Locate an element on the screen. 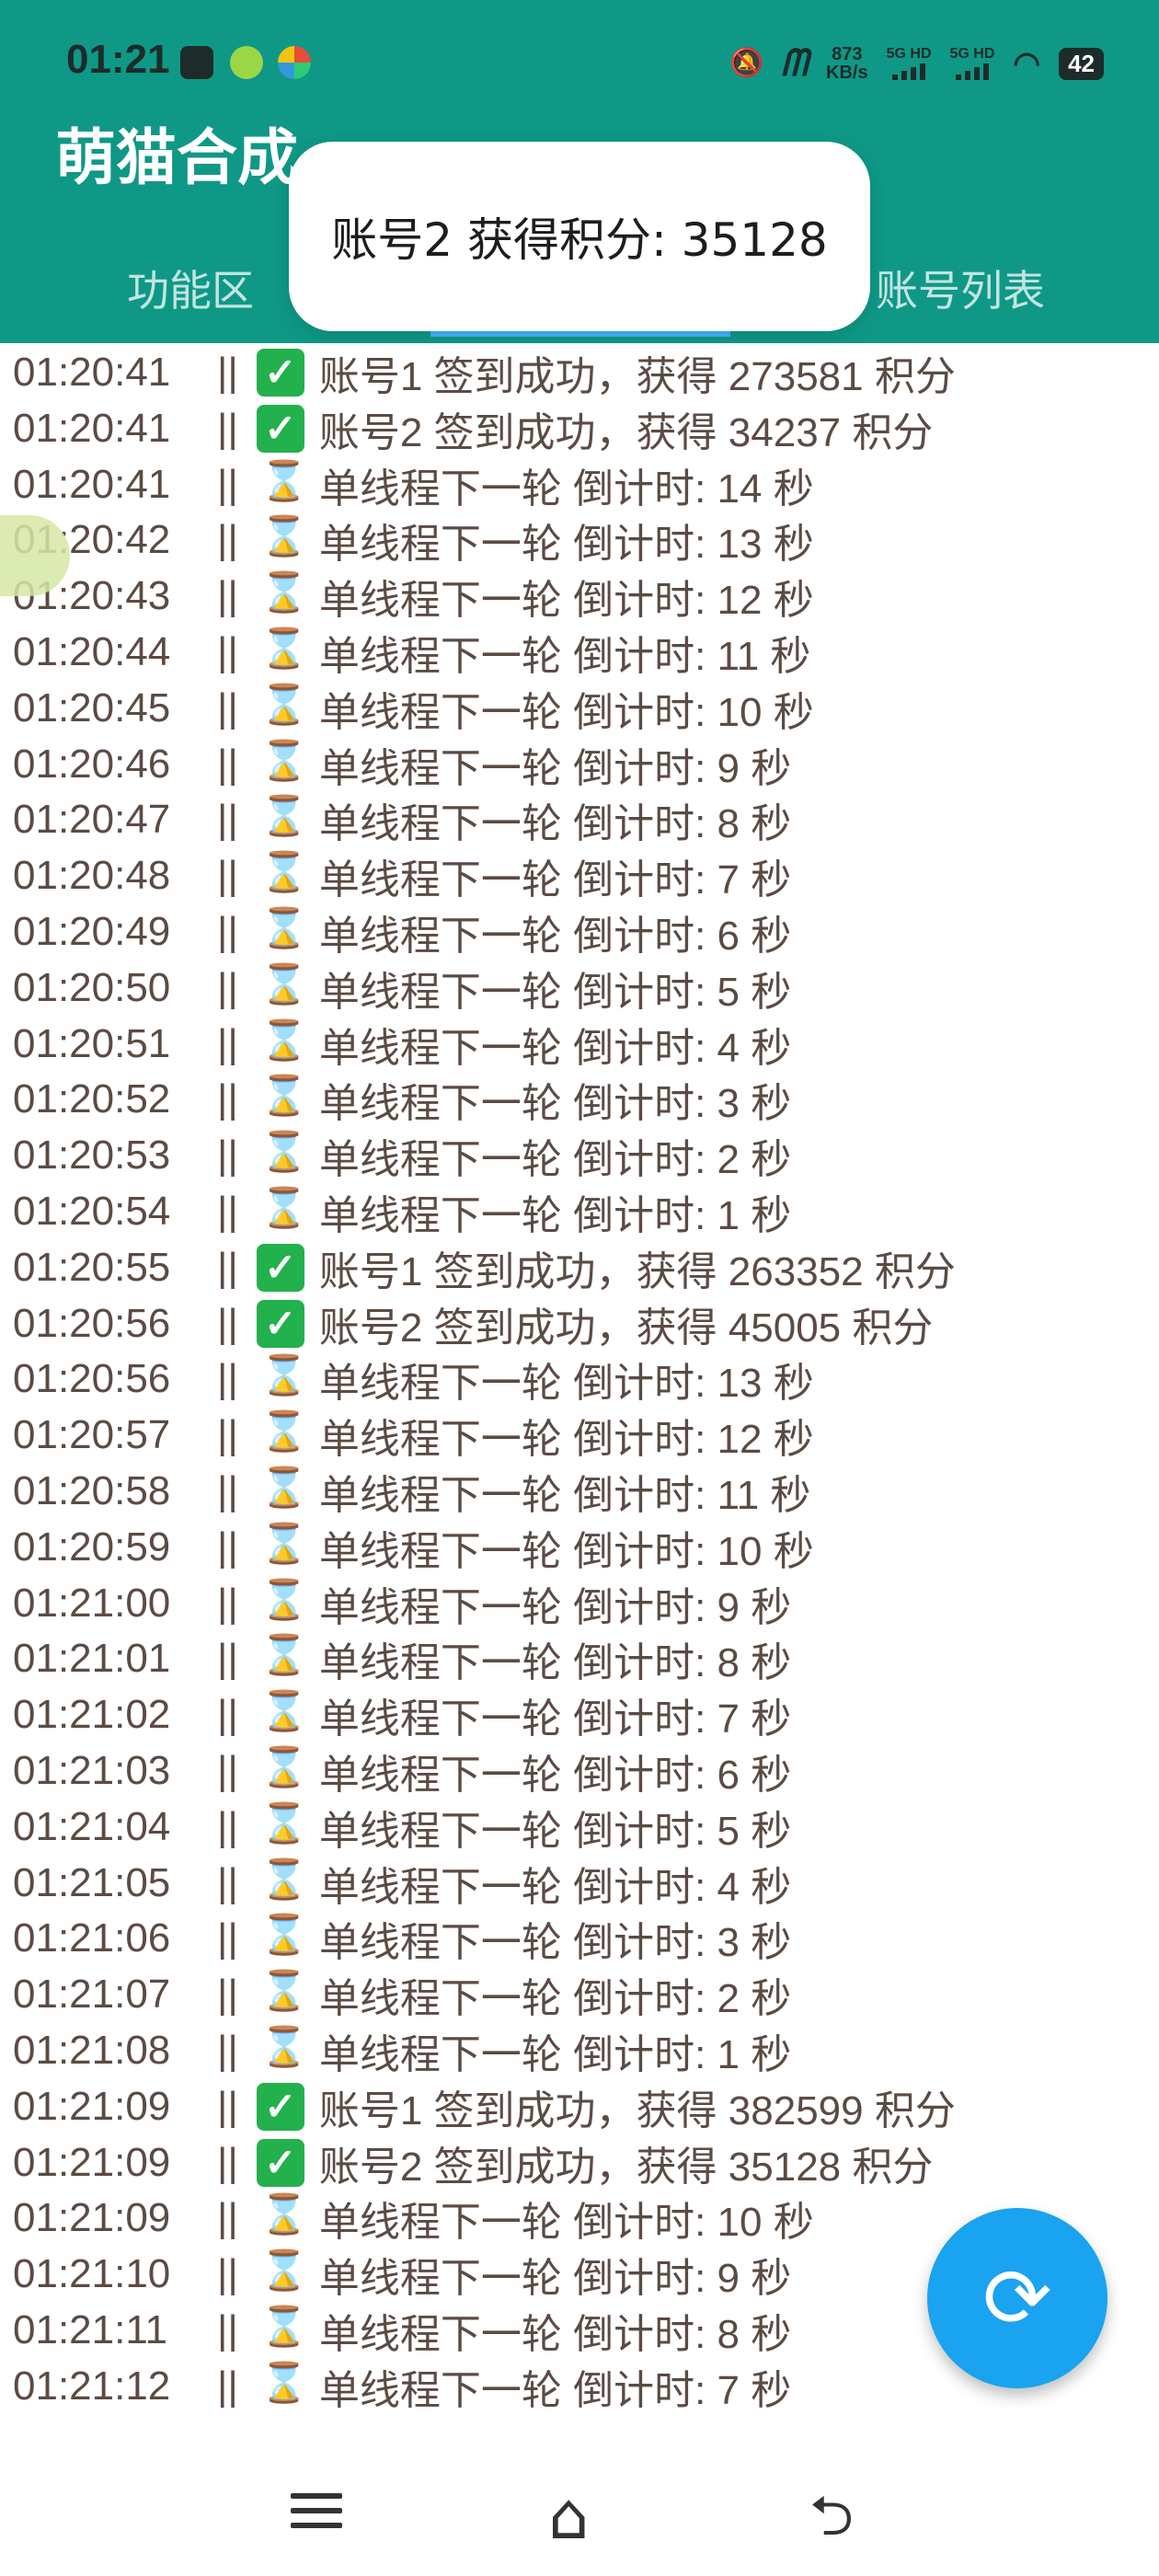 This screenshot has width=1159, height=2576. log-time: 01:21:04 is located at coordinates (92, 1826).